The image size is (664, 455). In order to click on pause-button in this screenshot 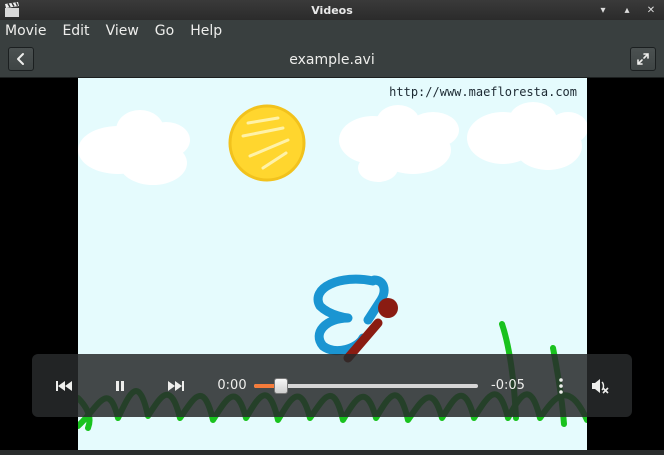, I will do `click(120, 385)`.